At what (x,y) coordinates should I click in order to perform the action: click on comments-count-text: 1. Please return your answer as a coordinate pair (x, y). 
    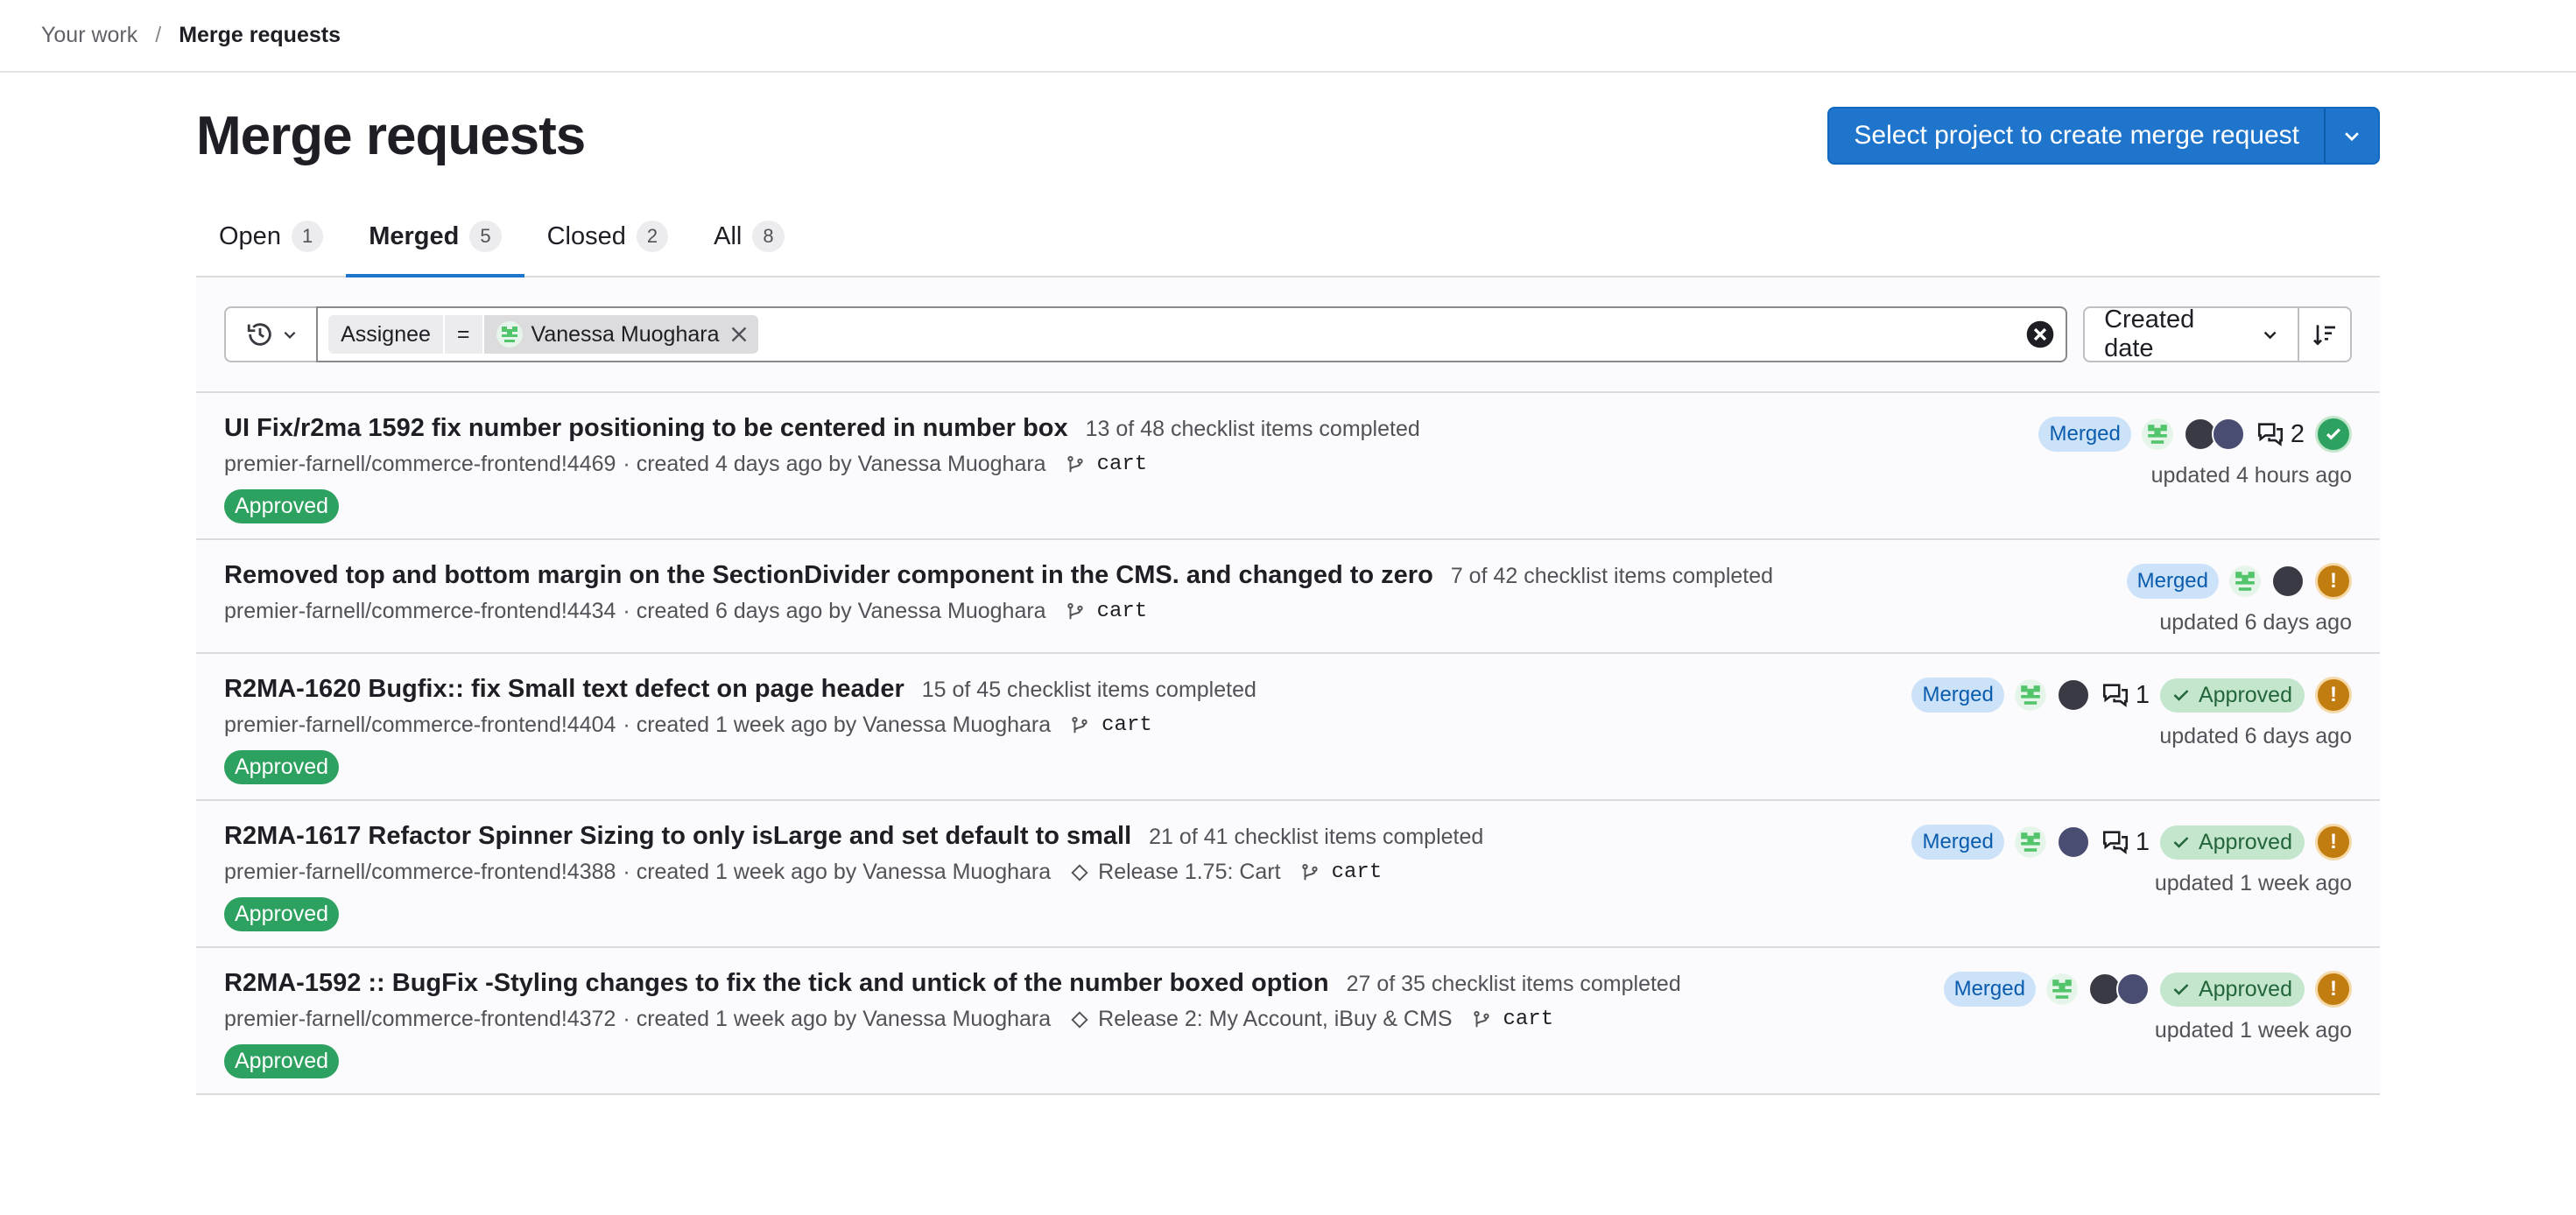
    Looking at the image, I should click on (2142, 841).